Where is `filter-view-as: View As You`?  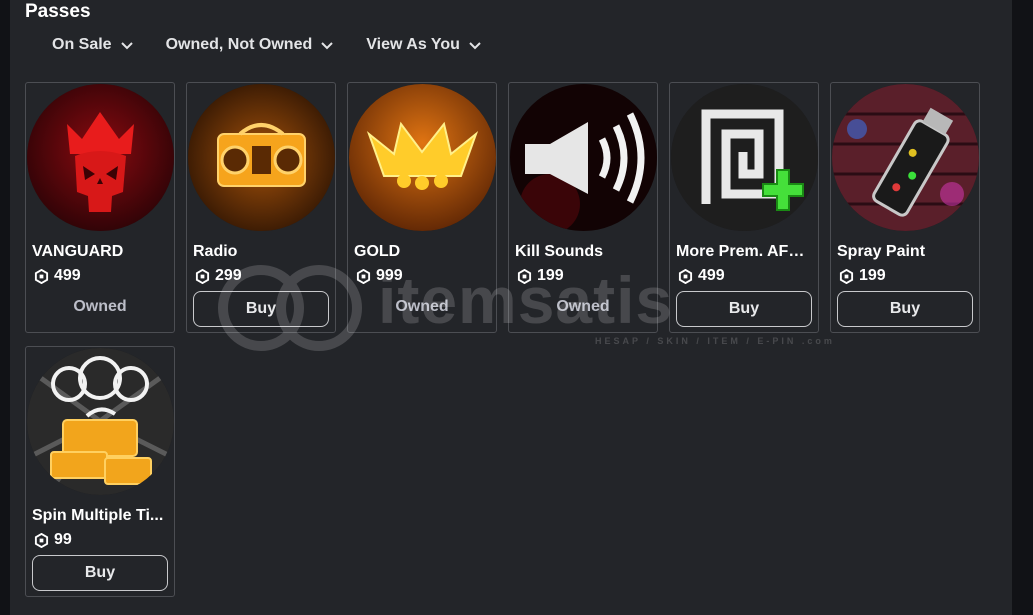
filter-view-as: View As You is located at coordinates (424, 45).